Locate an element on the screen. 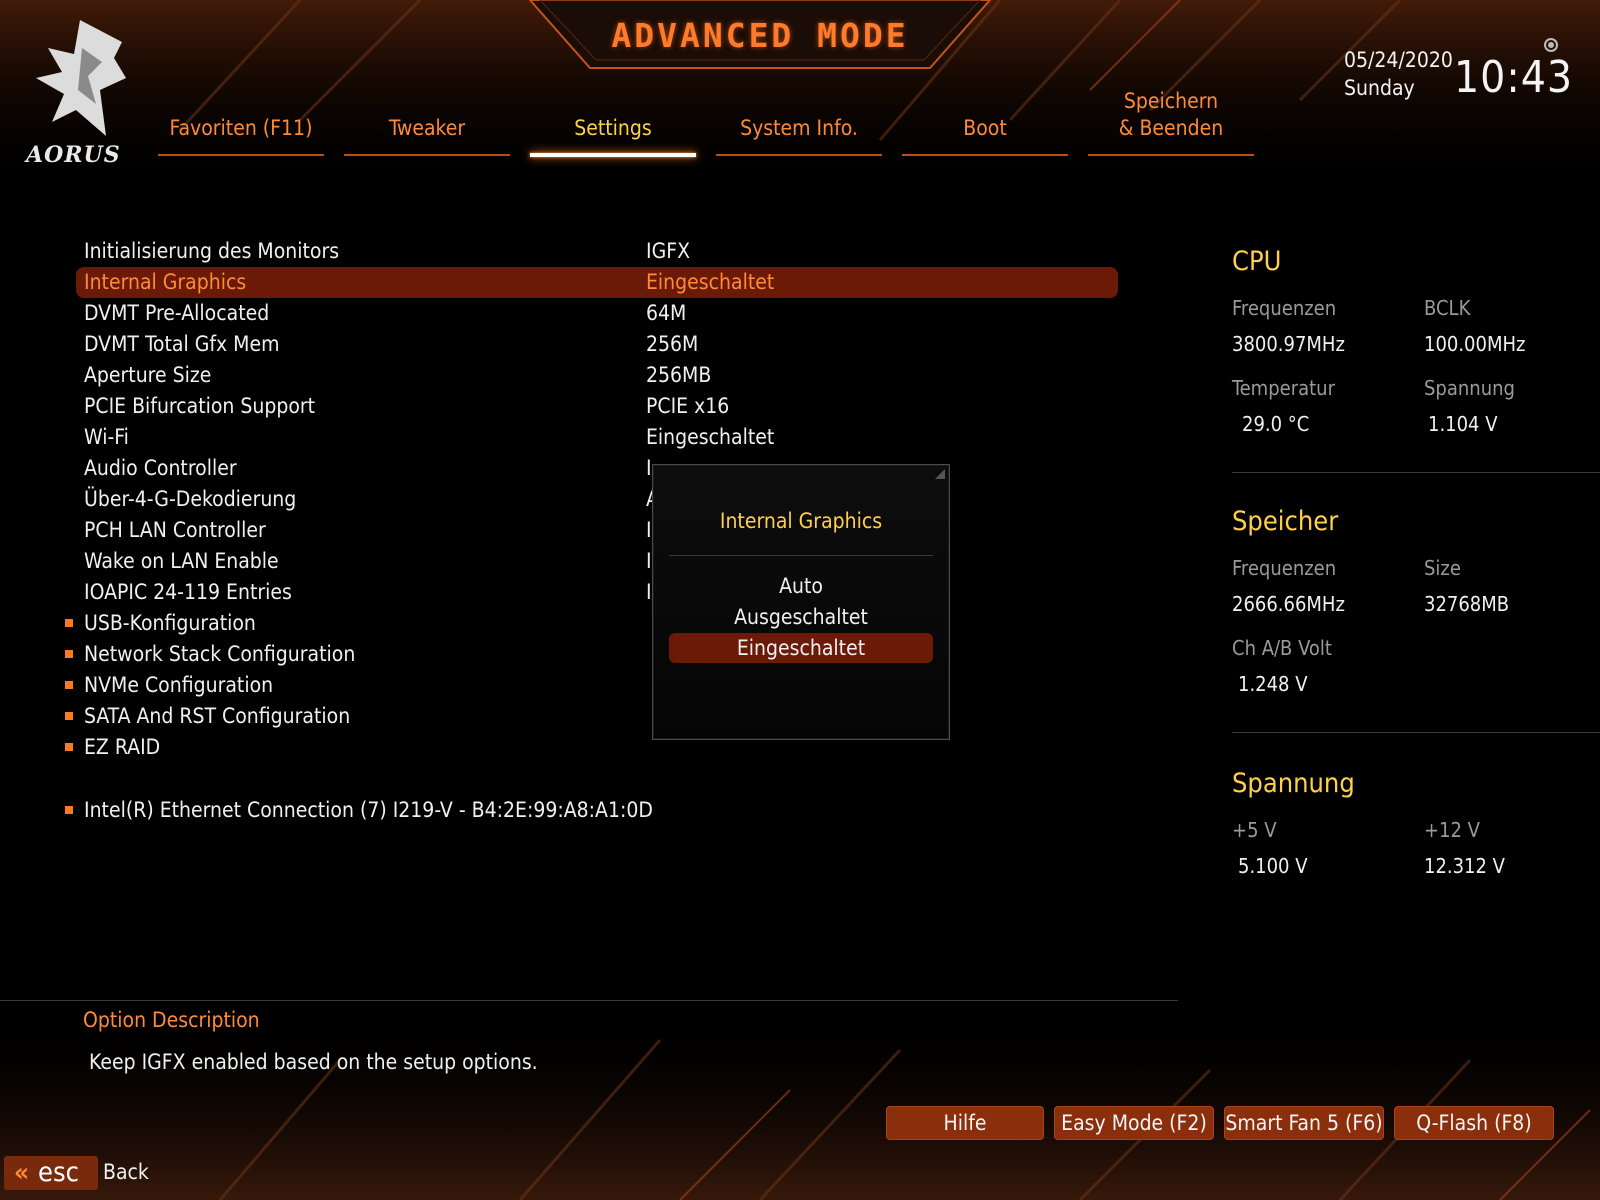 The image size is (1600, 1200). clock: 10:43 is located at coordinates (1514, 77).